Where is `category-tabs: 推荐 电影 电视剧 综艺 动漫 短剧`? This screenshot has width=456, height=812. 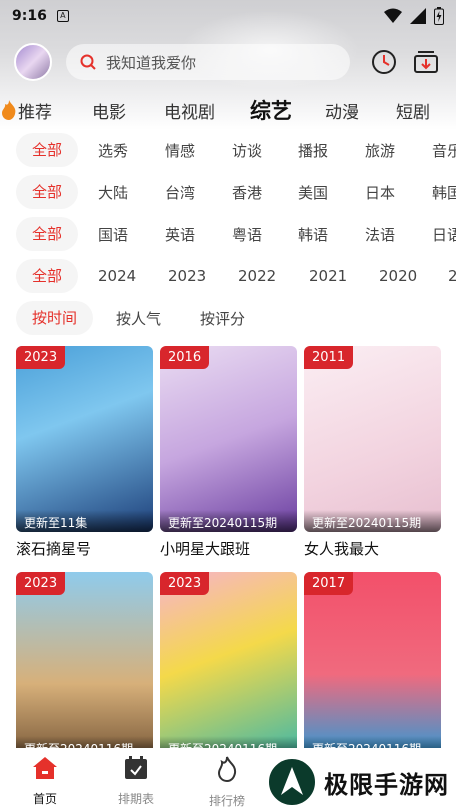
category-tabs: 推荐 电影 电视剧 综艺 动漫 短剧 is located at coordinates (228, 110).